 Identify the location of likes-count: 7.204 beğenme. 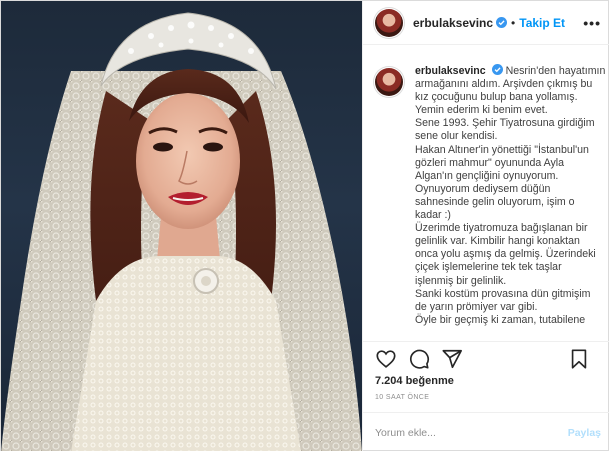
(414, 381).